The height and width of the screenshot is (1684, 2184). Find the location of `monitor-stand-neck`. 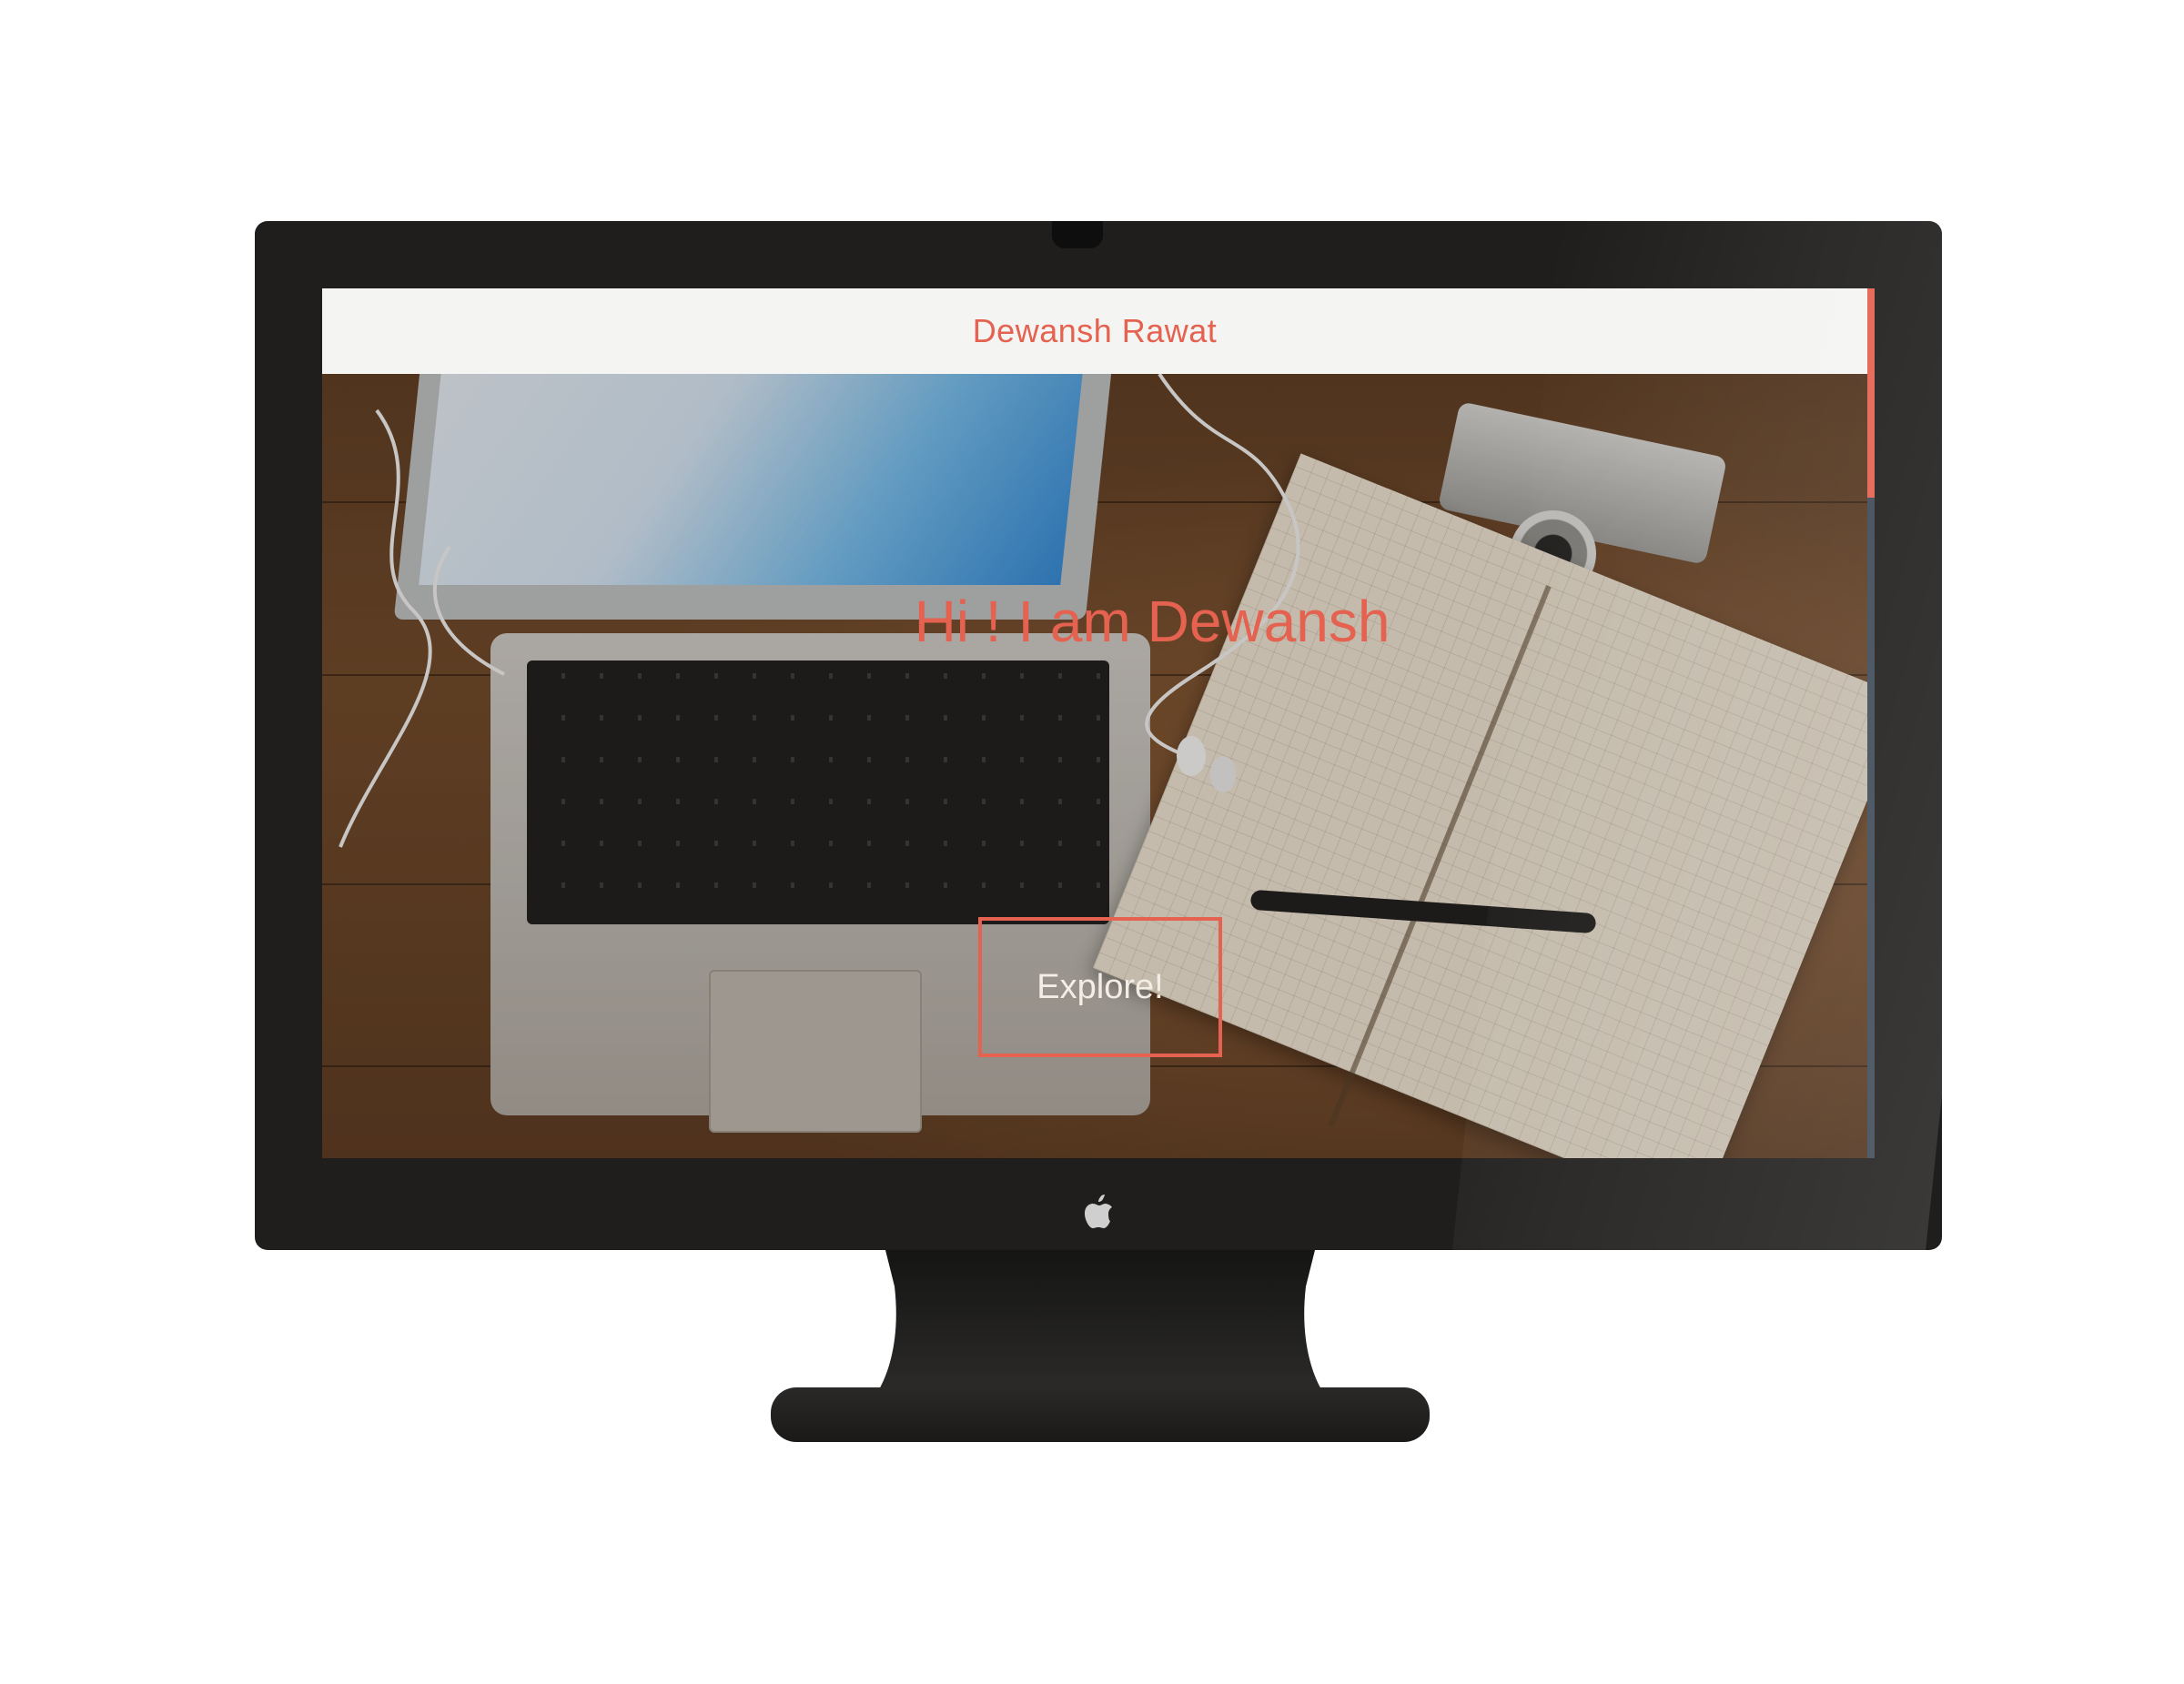

monitor-stand-neck is located at coordinates (1100, 1322).